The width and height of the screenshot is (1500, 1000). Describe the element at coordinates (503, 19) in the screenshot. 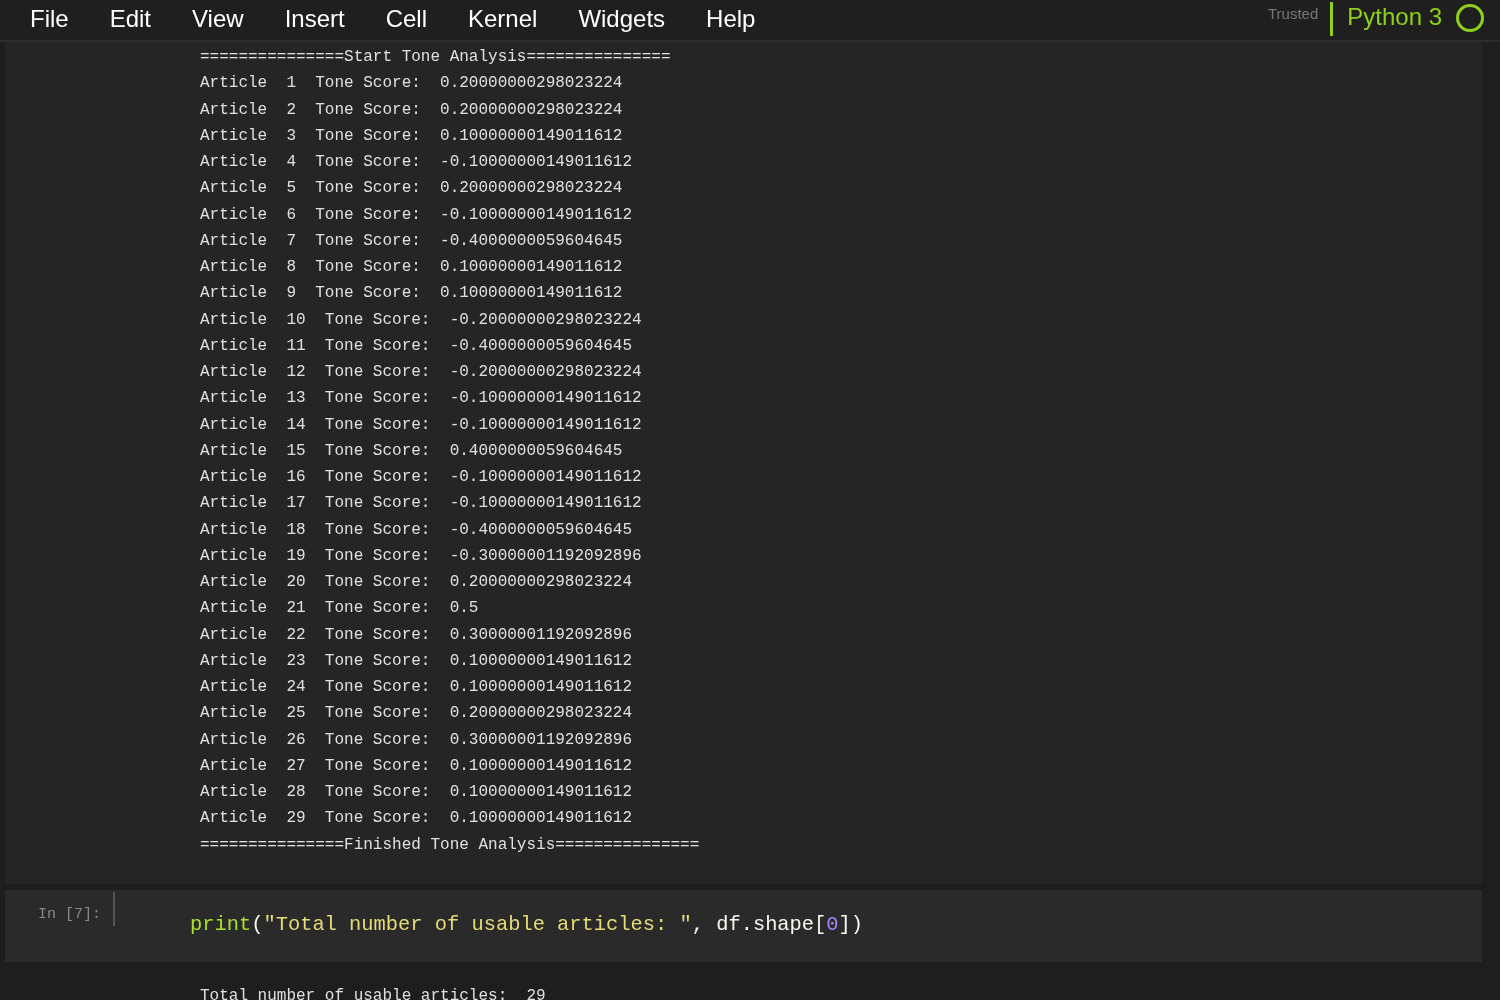

I see `menu-item: Kernel` at that location.